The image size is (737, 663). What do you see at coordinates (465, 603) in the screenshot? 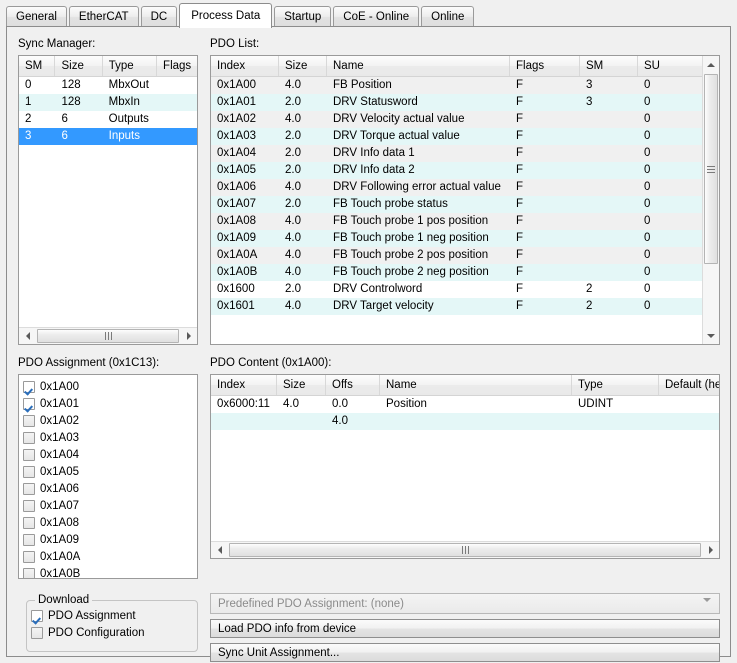
I see `predefined-pdo-assignment-combo: Predefined PDO Assignment: (none)` at bounding box center [465, 603].